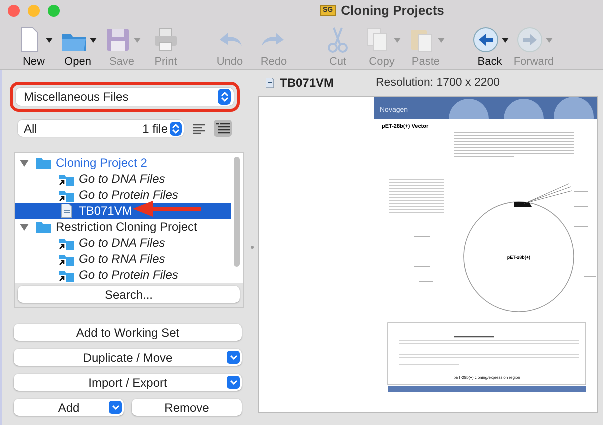 Image resolution: width=603 pixels, height=425 pixels. What do you see at coordinates (128, 357) in the screenshot?
I see `menu-button: Duplicate / Move` at bounding box center [128, 357].